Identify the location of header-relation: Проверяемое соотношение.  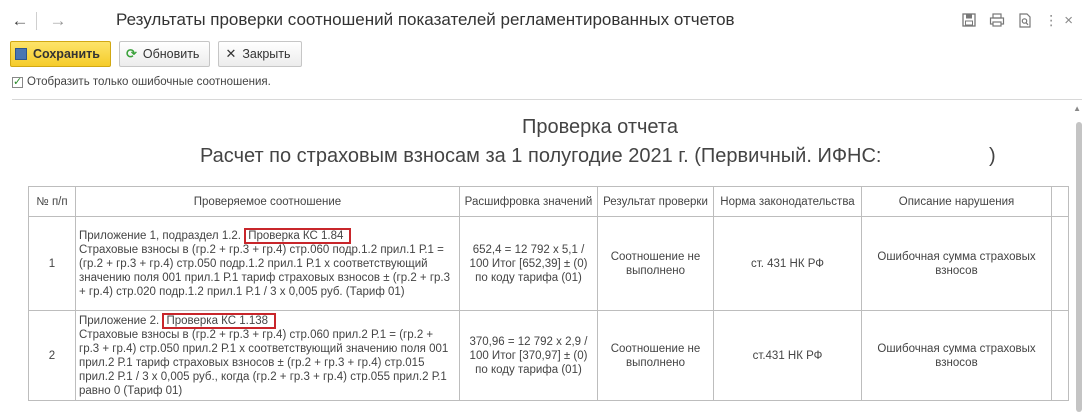
(267, 201).